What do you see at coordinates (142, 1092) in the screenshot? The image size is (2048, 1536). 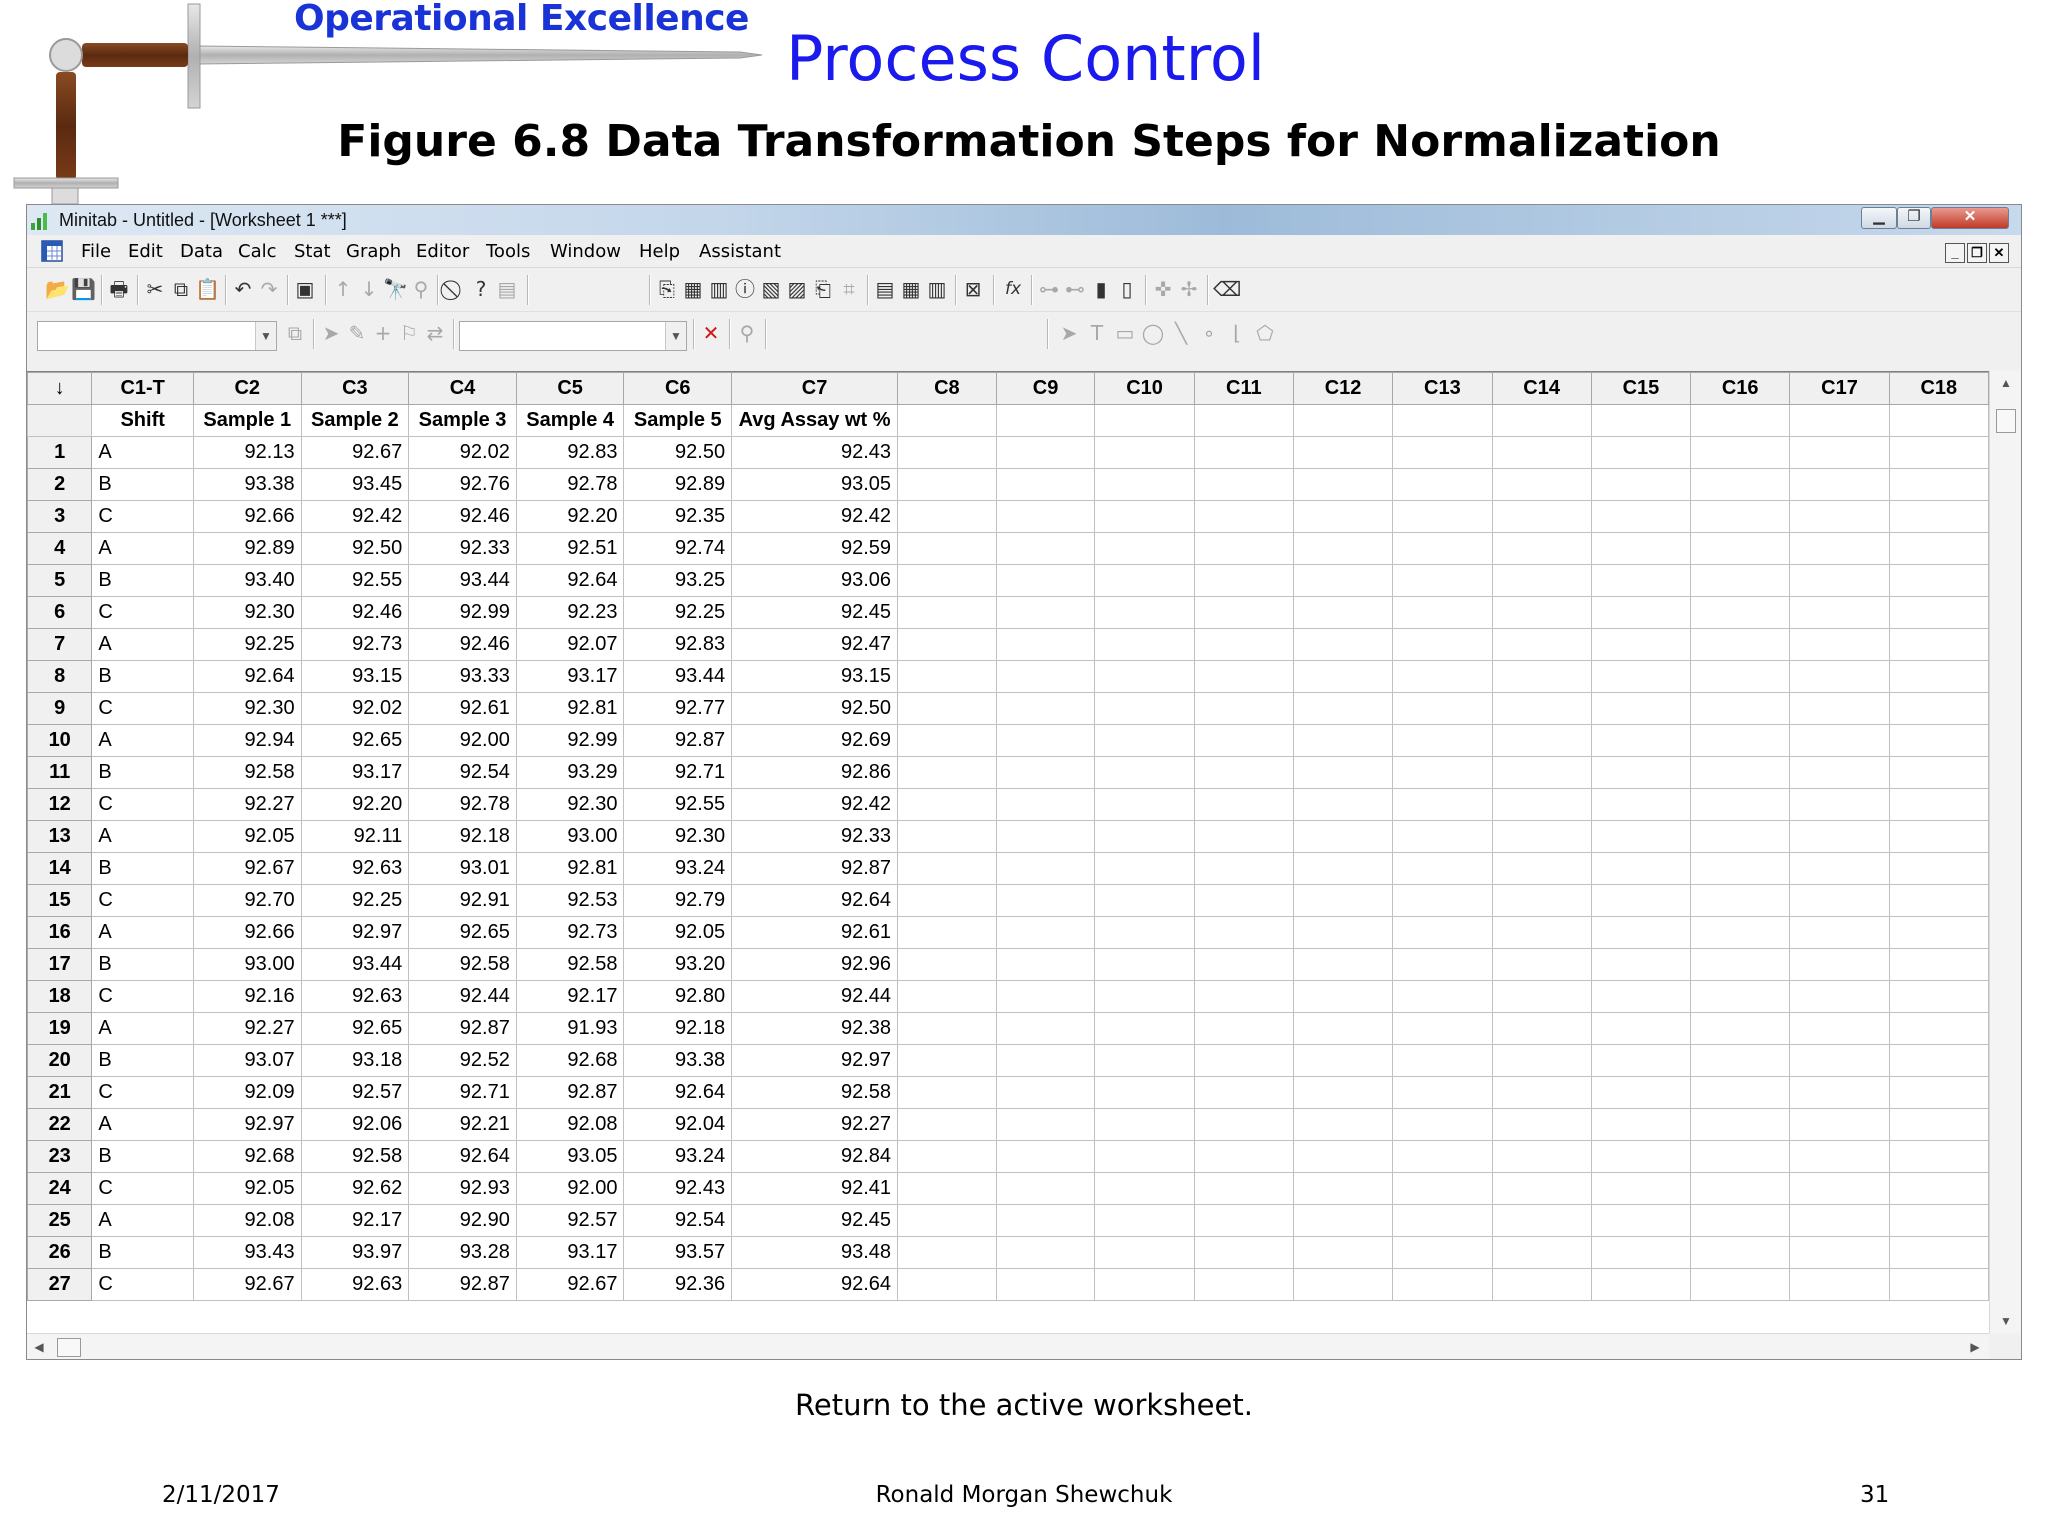 I see `shift-cell: C` at bounding box center [142, 1092].